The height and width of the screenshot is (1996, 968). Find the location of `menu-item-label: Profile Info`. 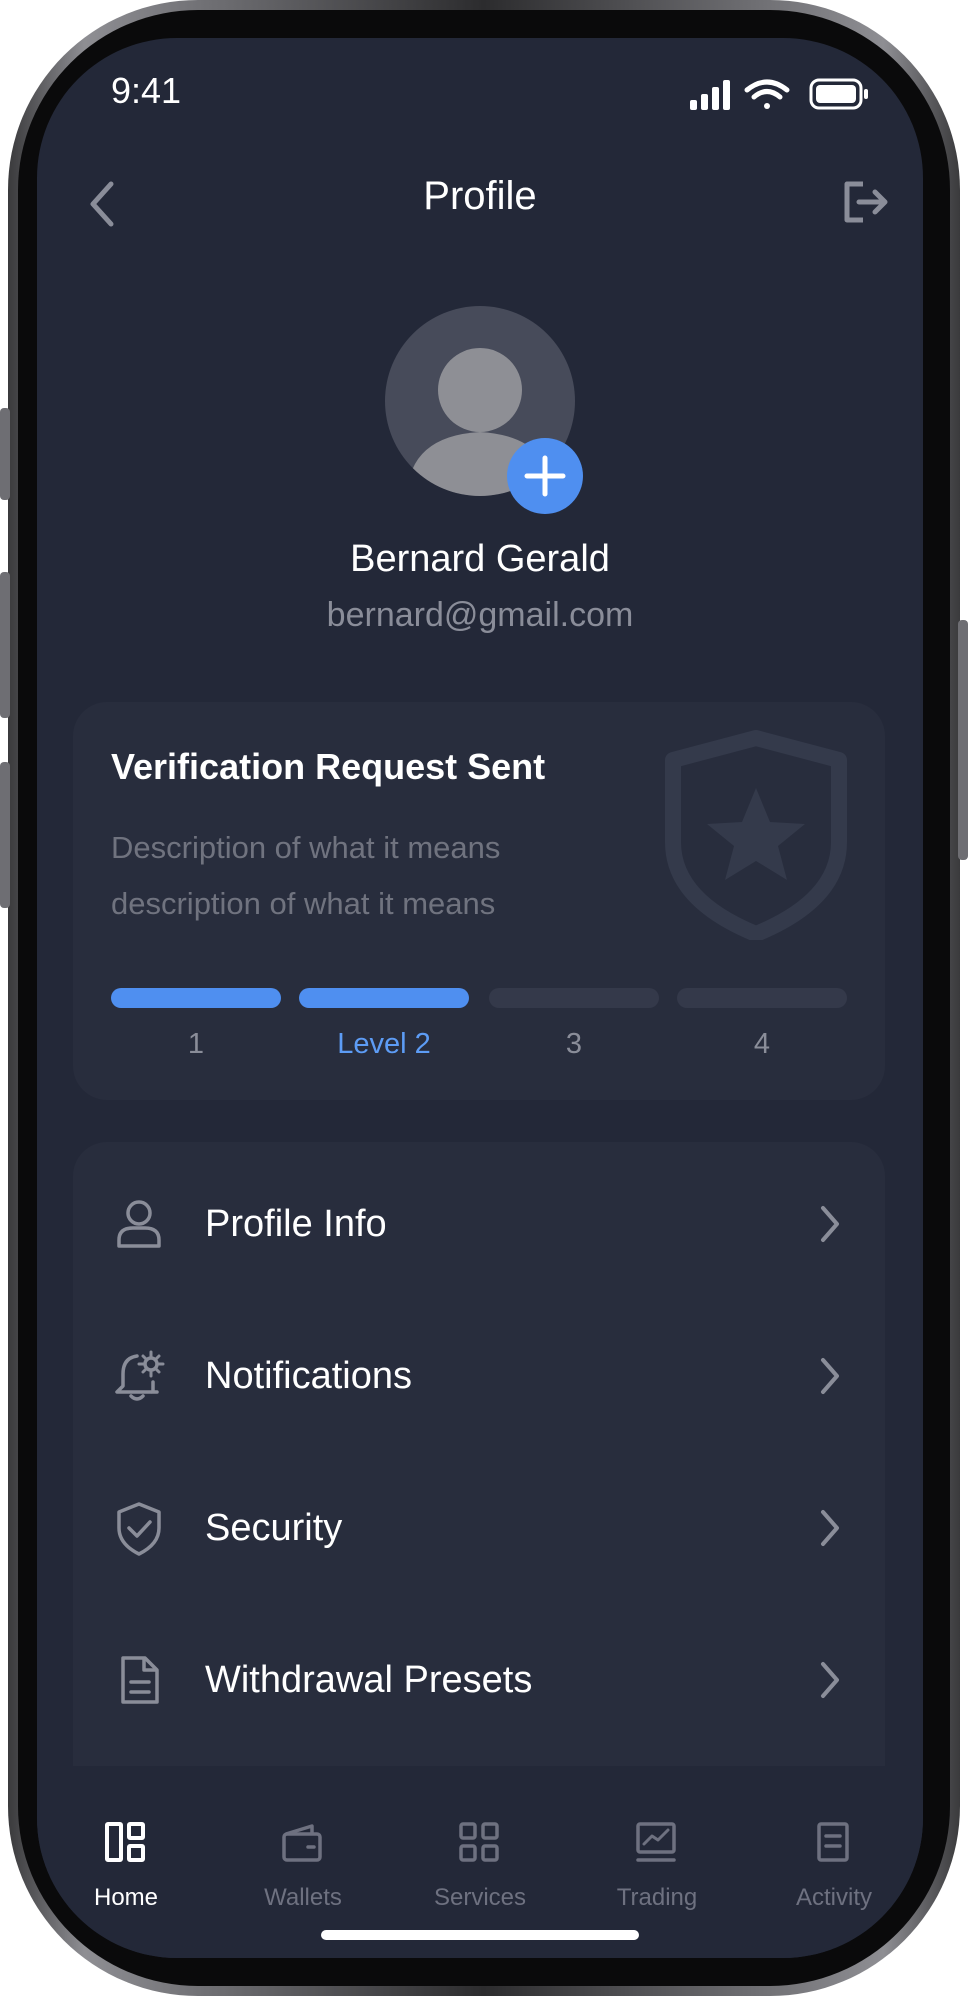

menu-item-label: Profile Info is located at coordinates (296, 1224).